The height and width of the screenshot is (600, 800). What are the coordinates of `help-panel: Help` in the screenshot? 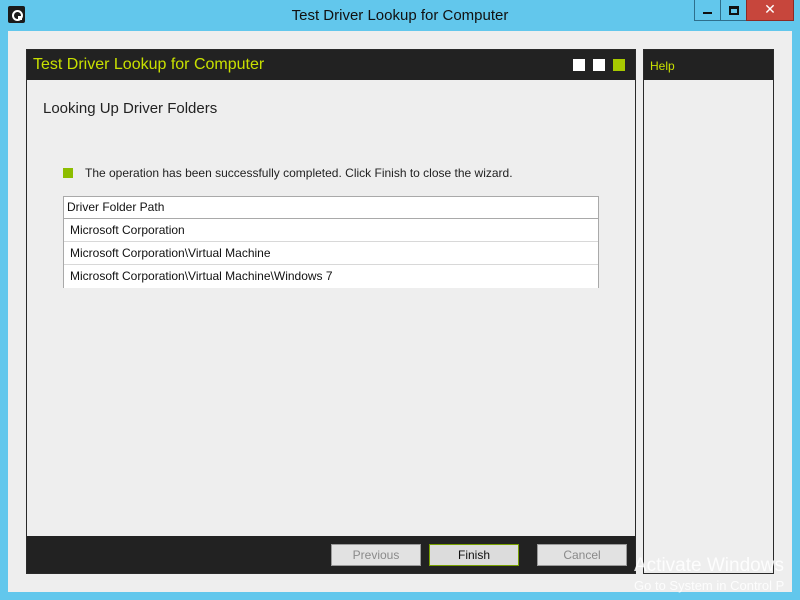 It's located at (708, 311).